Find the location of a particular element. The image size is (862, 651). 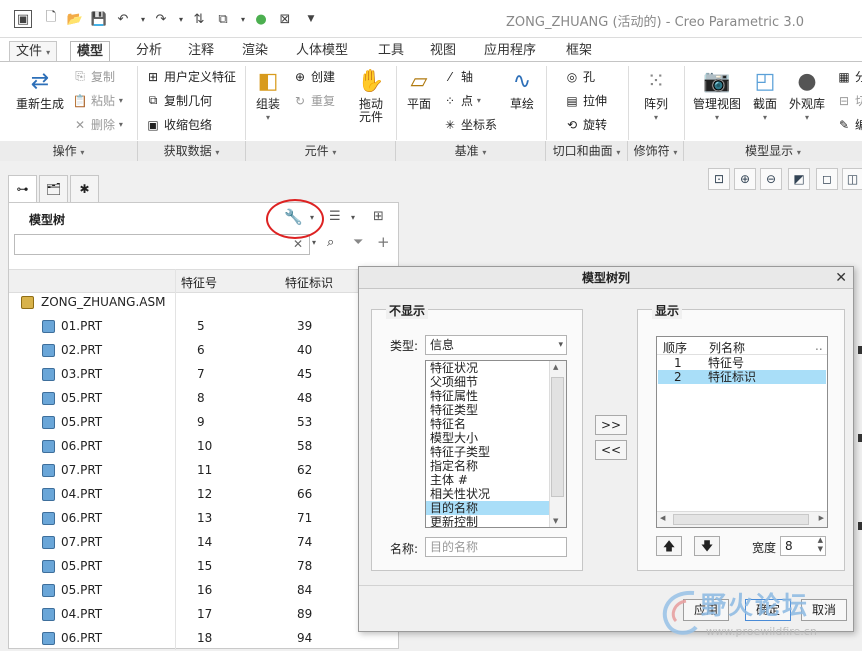

shrinkwrap-button: ▣ 收缩包络 is located at coordinates (178, 124).